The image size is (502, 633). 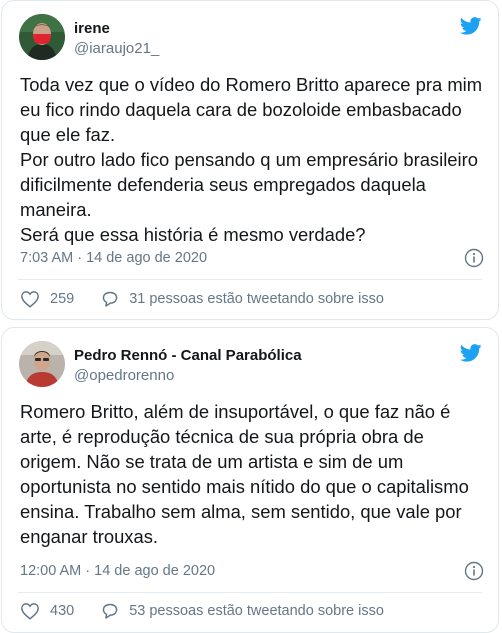 What do you see at coordinates (256, 611) in the screenshot?
I see `conversation-link: 53 pessoas estão tweetando sobre isso` at bounding box center [256, 611].